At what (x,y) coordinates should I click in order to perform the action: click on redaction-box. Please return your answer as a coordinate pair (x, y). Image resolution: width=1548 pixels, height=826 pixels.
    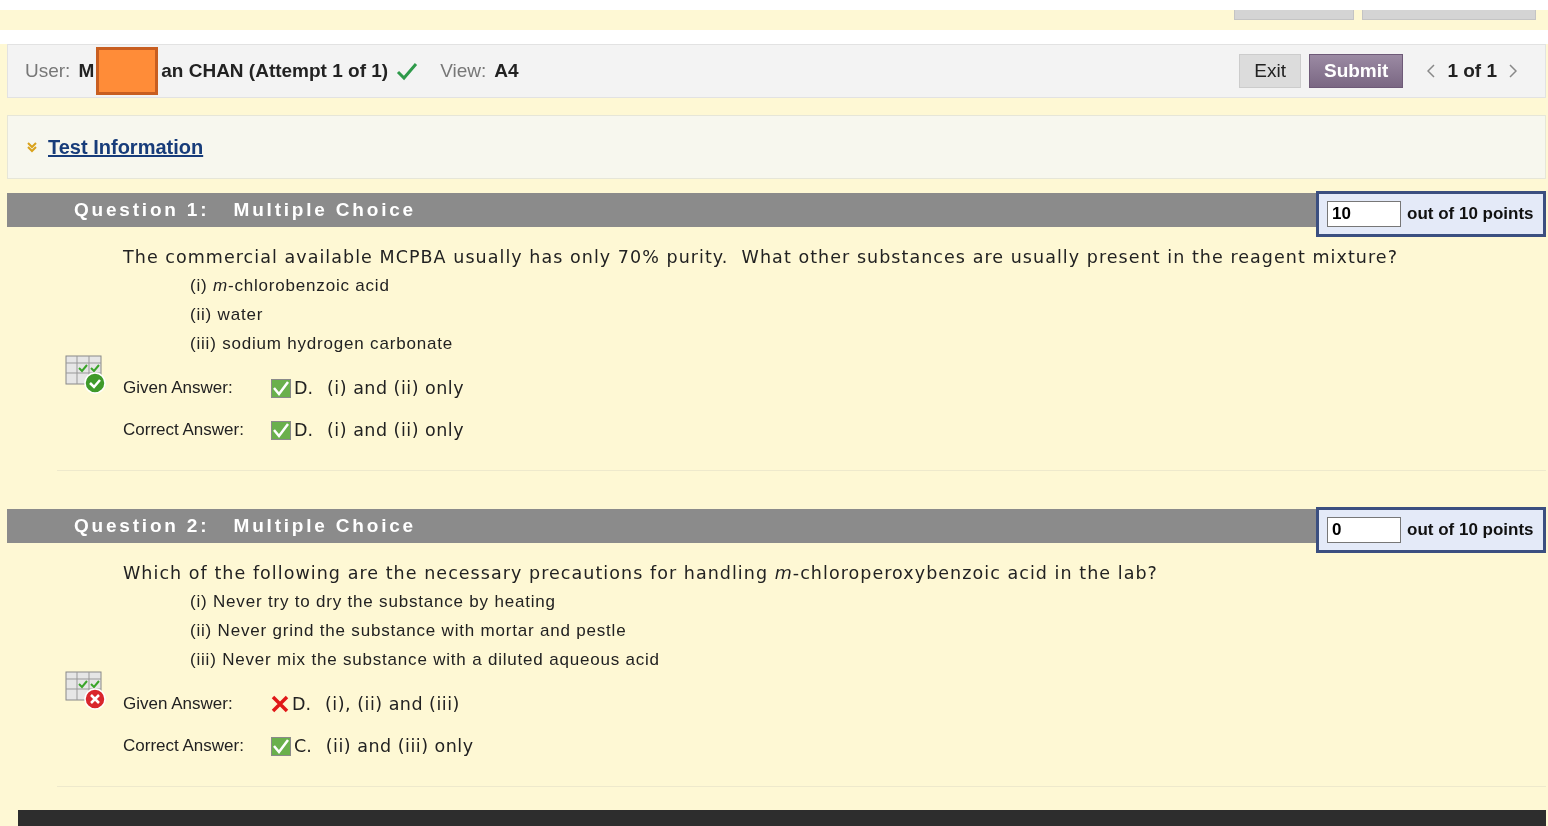
    Looking at the image, I should click on (127, 71).